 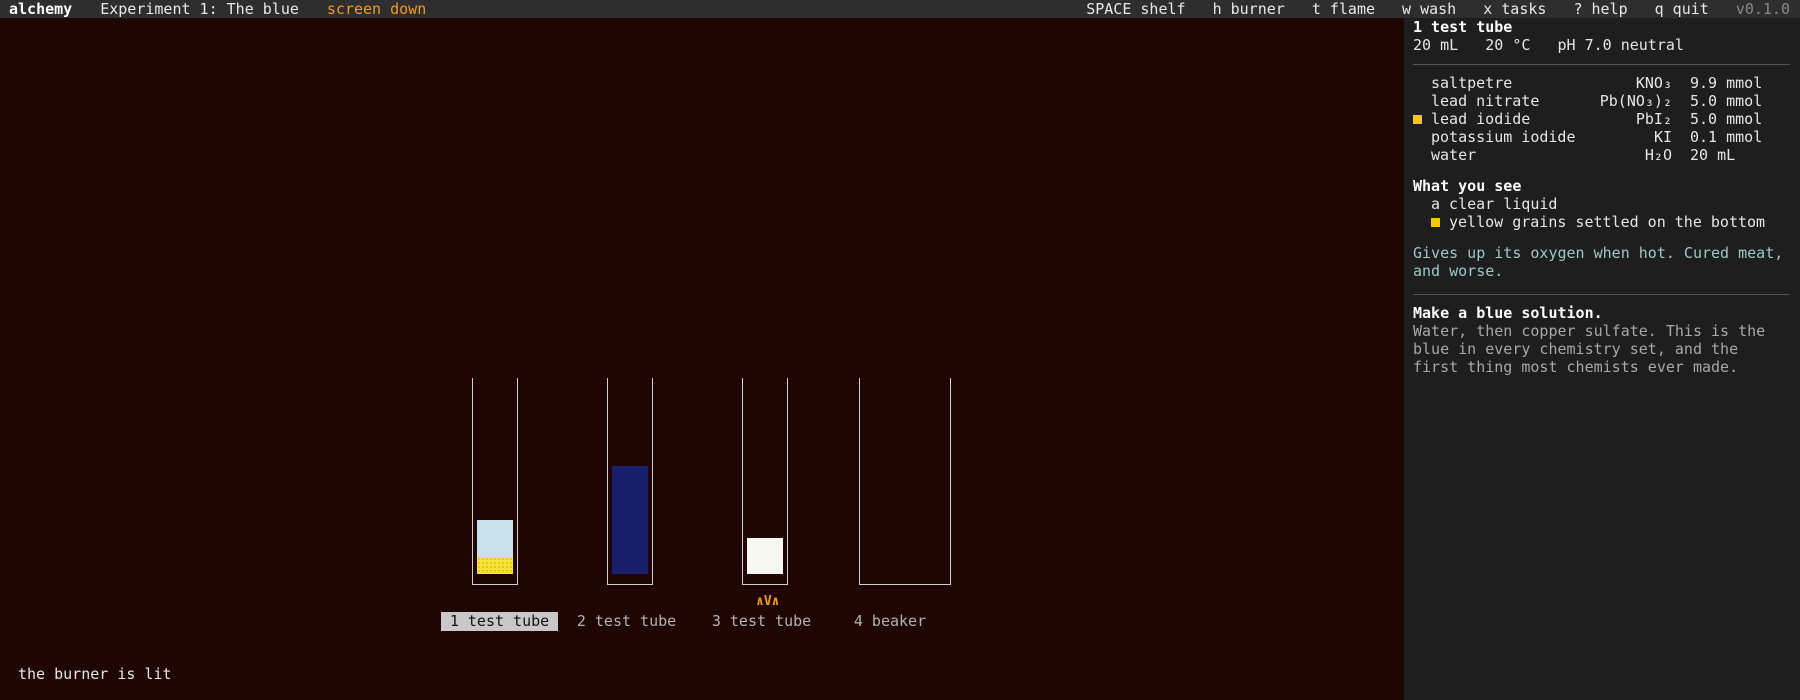 I want to click on observation-text: yellow grains settled on the bottom, so click(x=1607, y=222).